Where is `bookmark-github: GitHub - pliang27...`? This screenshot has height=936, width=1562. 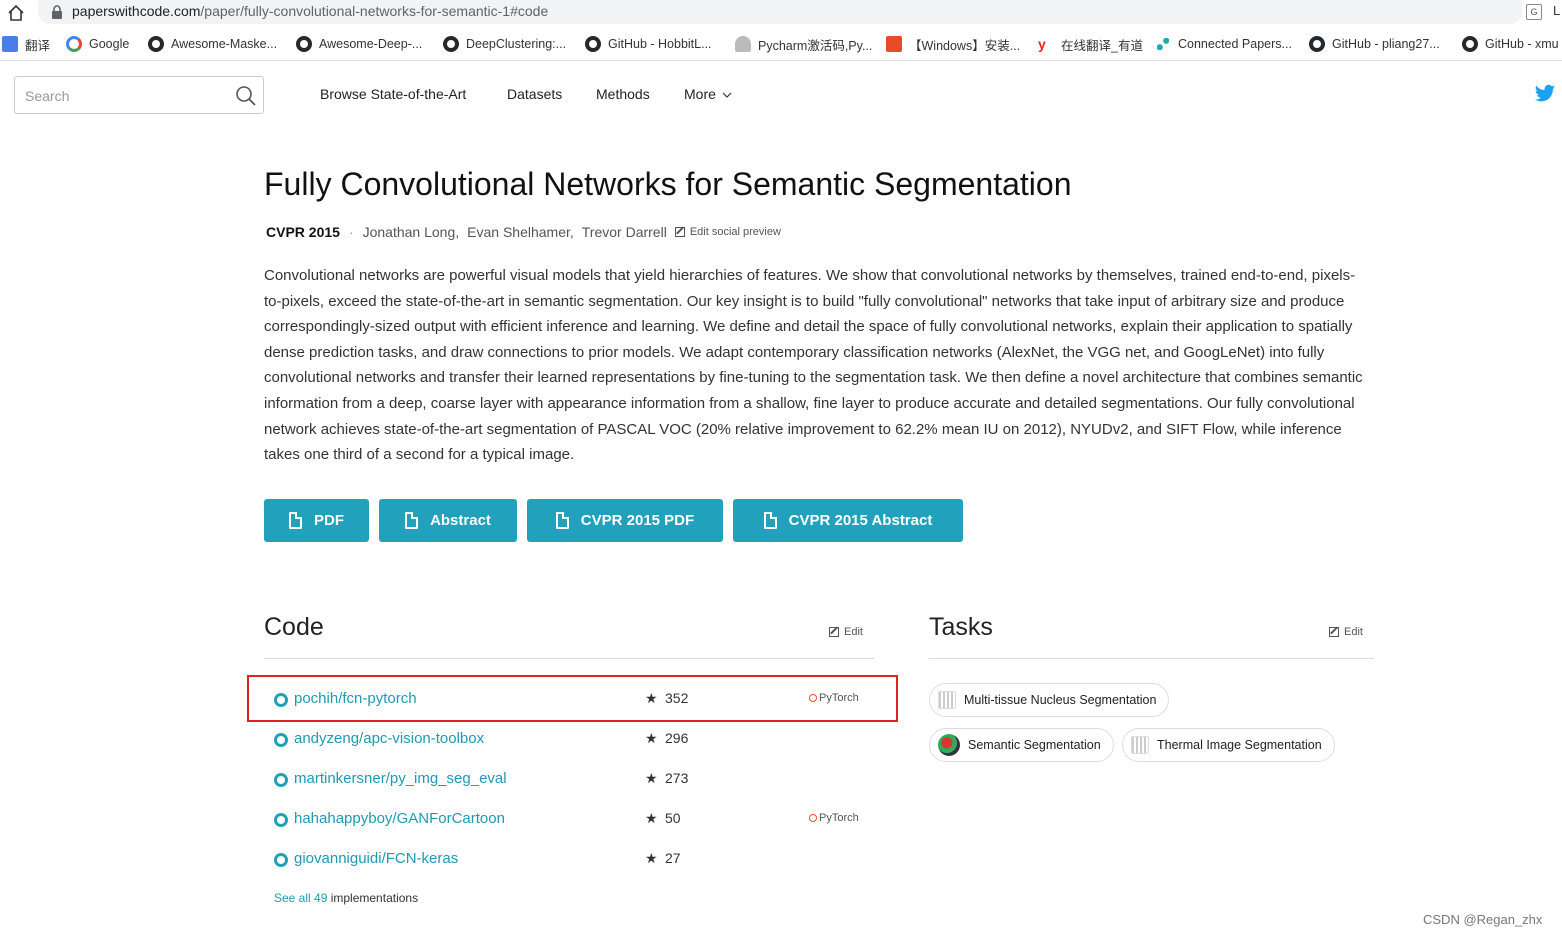
bookmark-github: GitHub - pliang27... is located at coordinates (1374, 44).